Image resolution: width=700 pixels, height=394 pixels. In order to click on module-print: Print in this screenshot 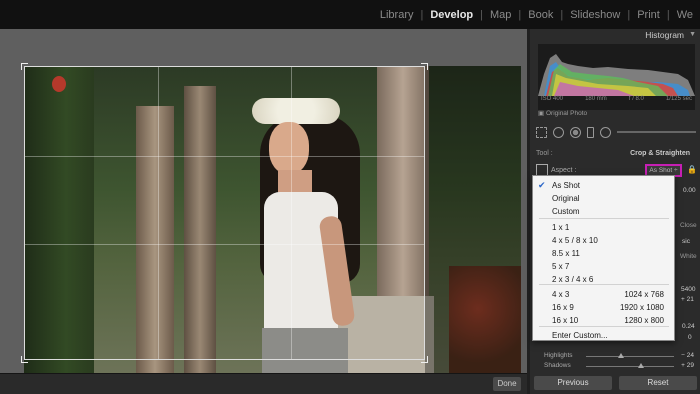, I will do `click(648, 15)`.